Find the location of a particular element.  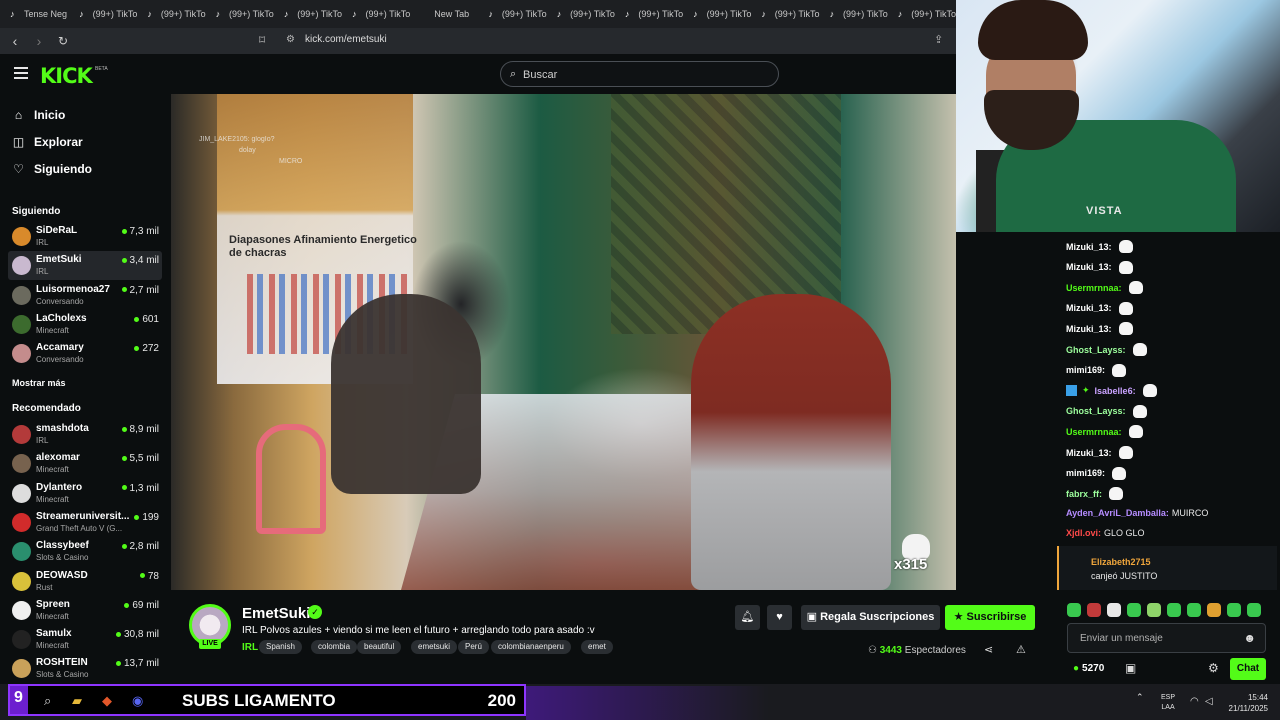

bookmark-icon: ⌑ is located at coordinates (262, 40).